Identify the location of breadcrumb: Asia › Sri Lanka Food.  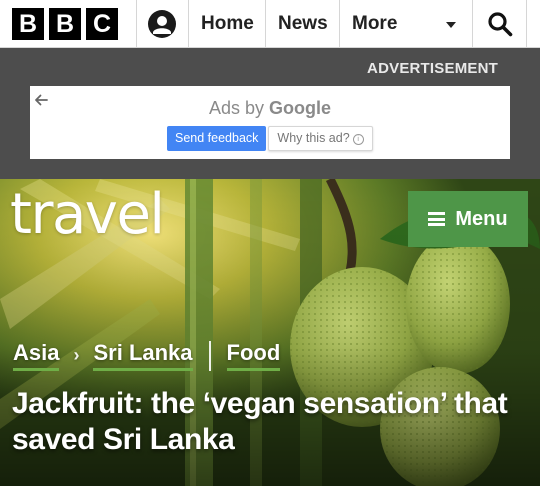
(147, 355).